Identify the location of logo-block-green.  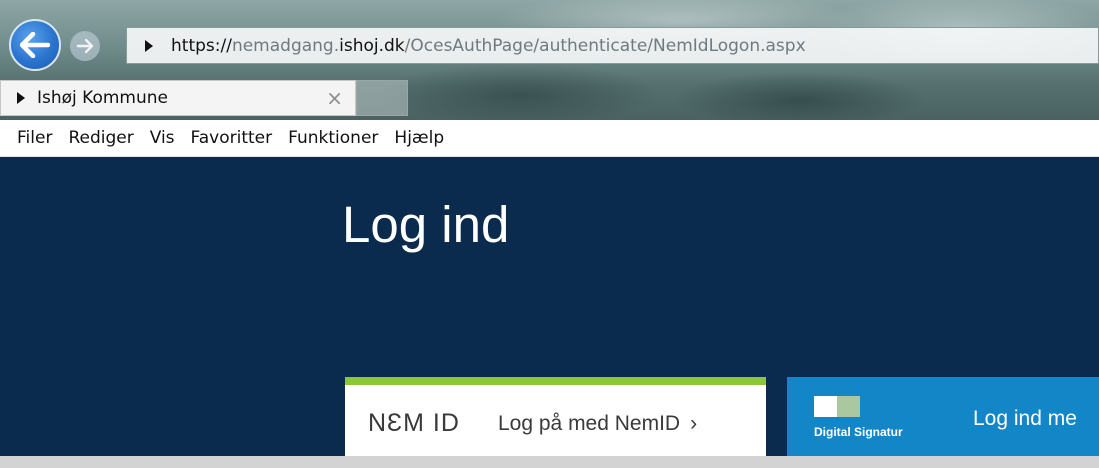
(848, 406).